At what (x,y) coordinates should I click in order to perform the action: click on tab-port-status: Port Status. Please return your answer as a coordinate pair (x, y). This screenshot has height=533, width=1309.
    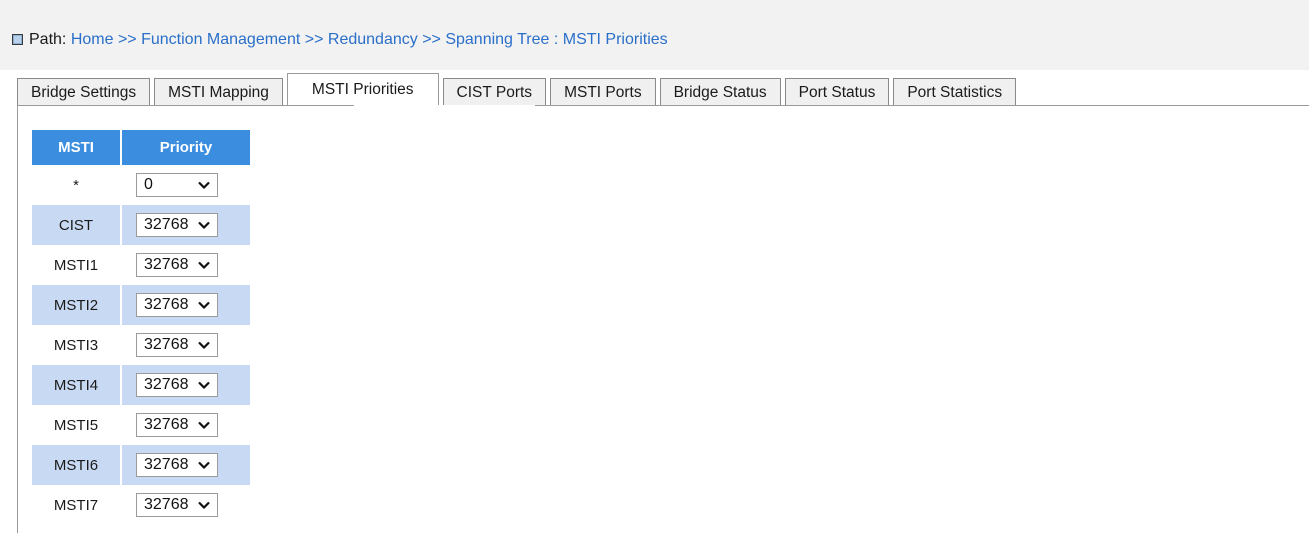
    Looking at the image, I should click on (837, 92).